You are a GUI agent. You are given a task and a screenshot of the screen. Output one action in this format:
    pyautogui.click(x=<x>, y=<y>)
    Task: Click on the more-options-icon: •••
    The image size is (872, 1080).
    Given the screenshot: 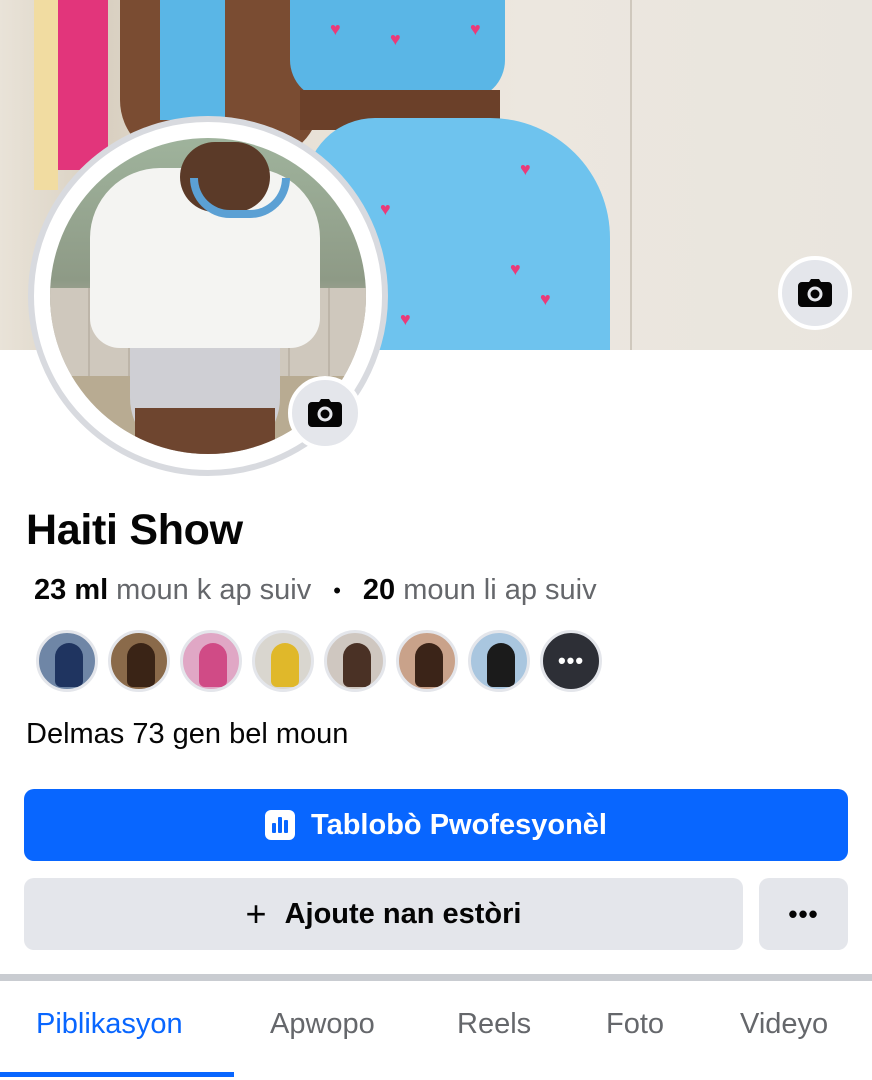 What is the action you would take?
    pyautogui.click(x=803, y=913)
    